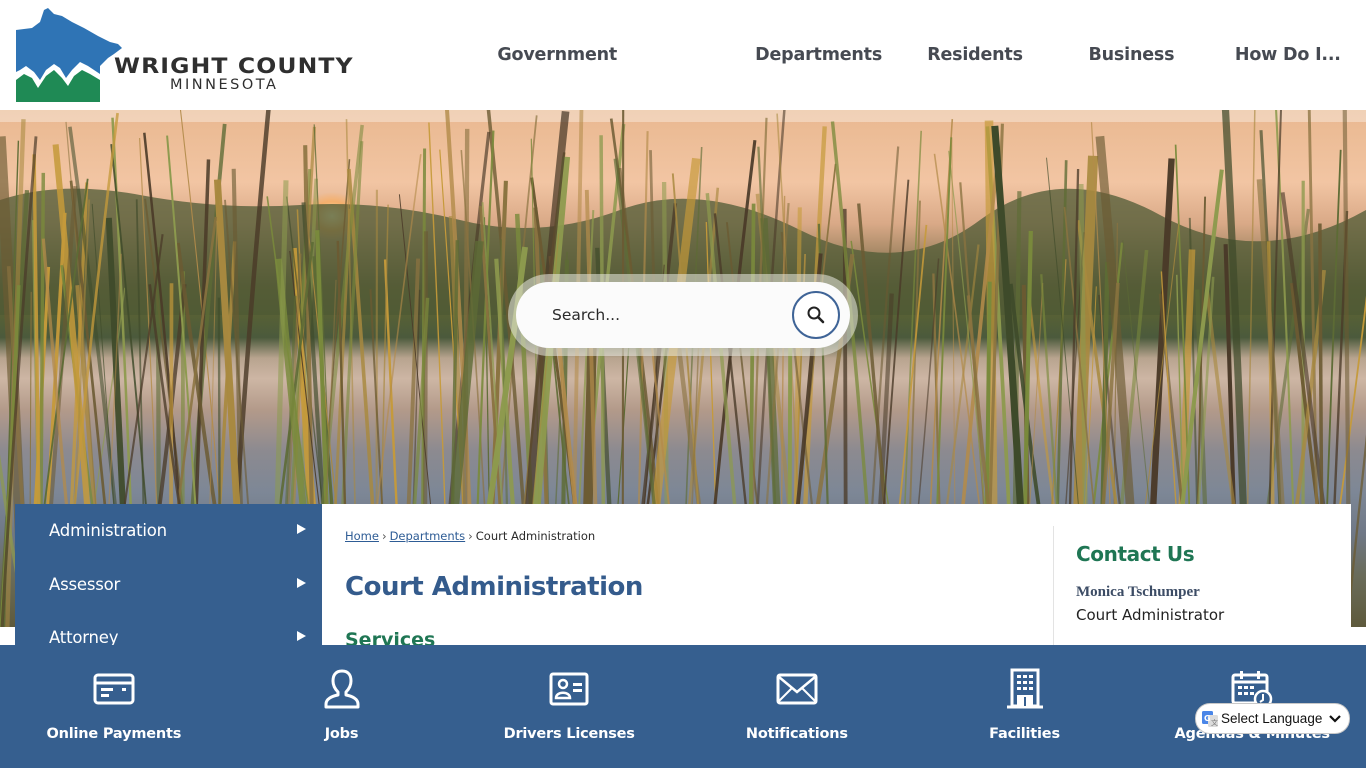 The height and width of the screenshot is (768, 1366). What do you see at coordinates (569, 689) in the screenshot?
I see `id-card-icon` at bounding box center [569, 689].